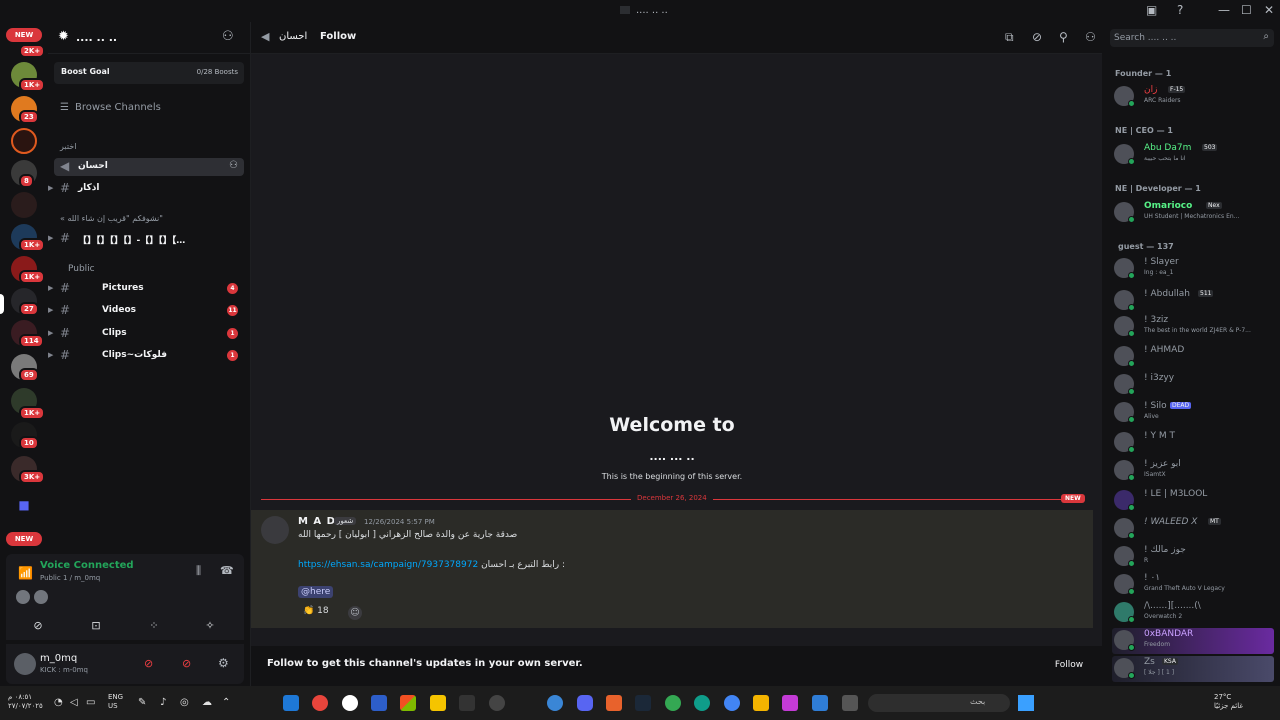 The image size is (1280, 720). Describe the element at coordinates (198, 571) in the screenshot. I see `noise-suppression-icon: ⫼` at that location.